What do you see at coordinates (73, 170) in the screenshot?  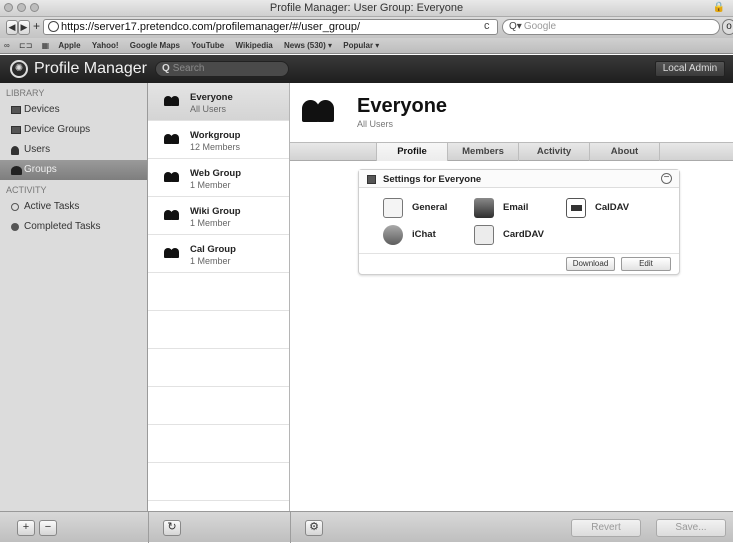 I see `sidebar-item-groups: Groups` at bounding box center [73, 170].